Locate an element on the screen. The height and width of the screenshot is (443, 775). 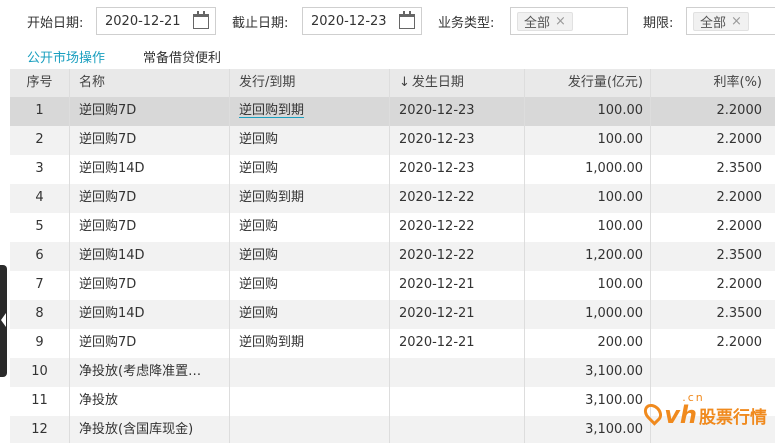
business-type-label: 业务类型: is located at coordinates (466, 23).